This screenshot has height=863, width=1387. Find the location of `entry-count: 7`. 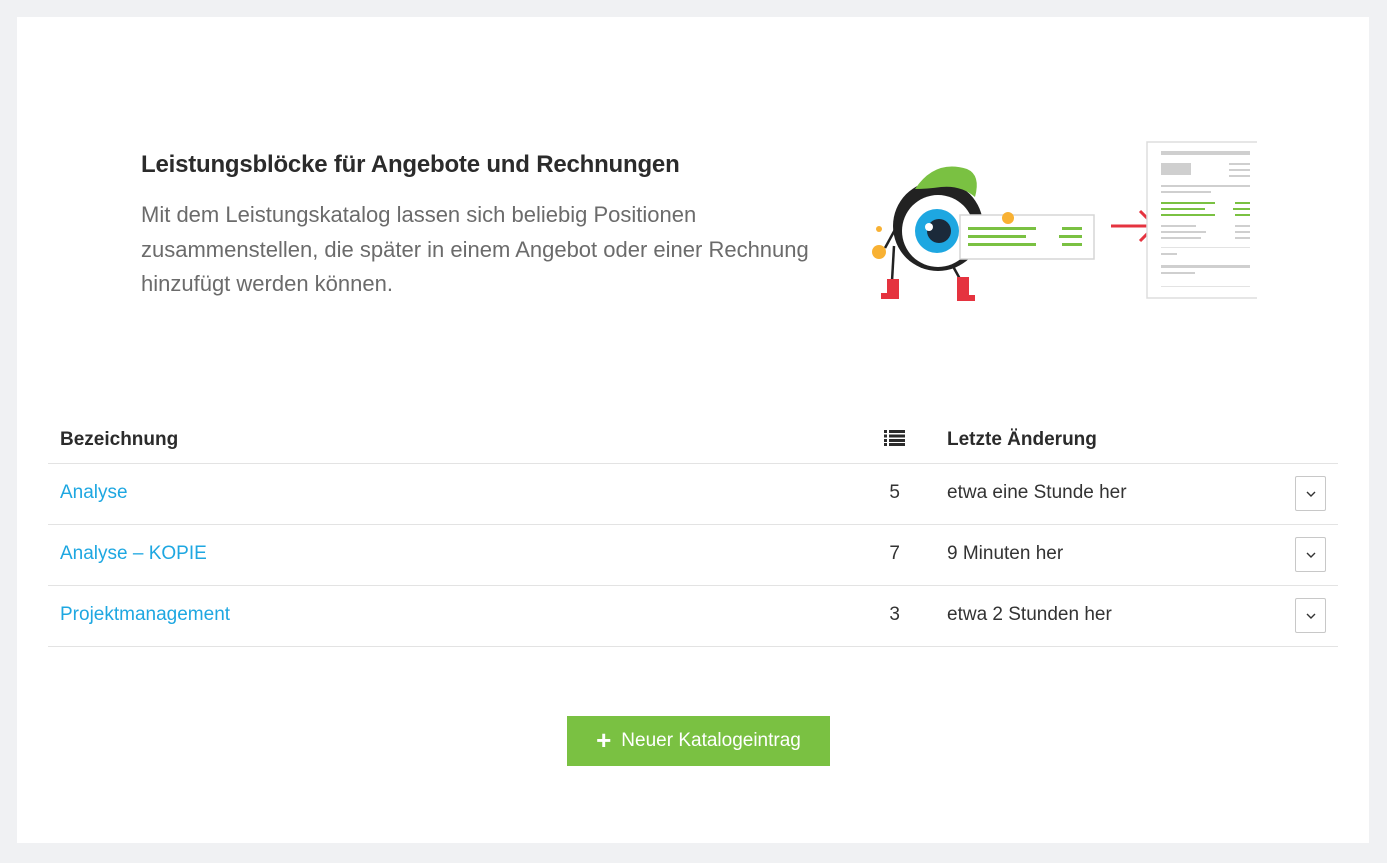

entry-count: 7 is located at coordinates (894, 553).